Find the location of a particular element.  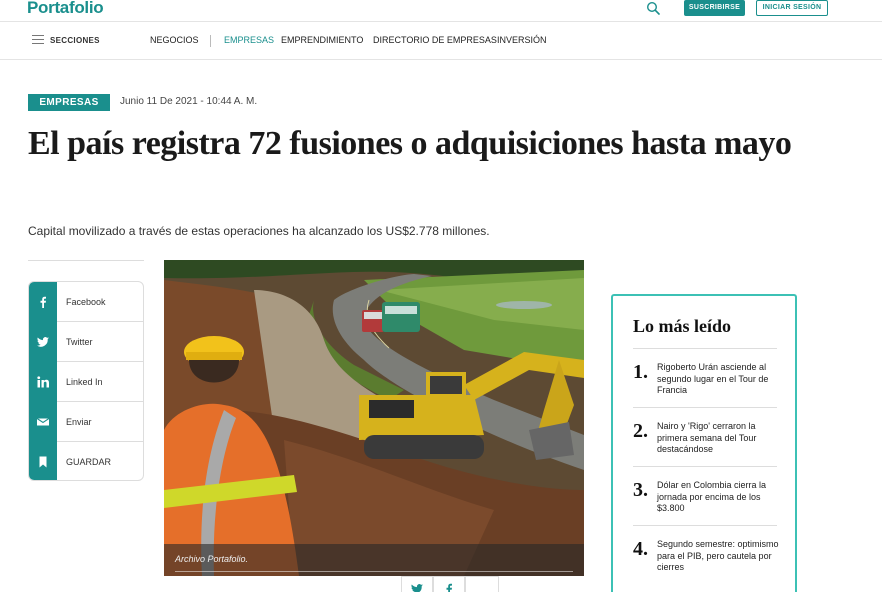

share-label: Facebook is located at coordinates (86, 302).